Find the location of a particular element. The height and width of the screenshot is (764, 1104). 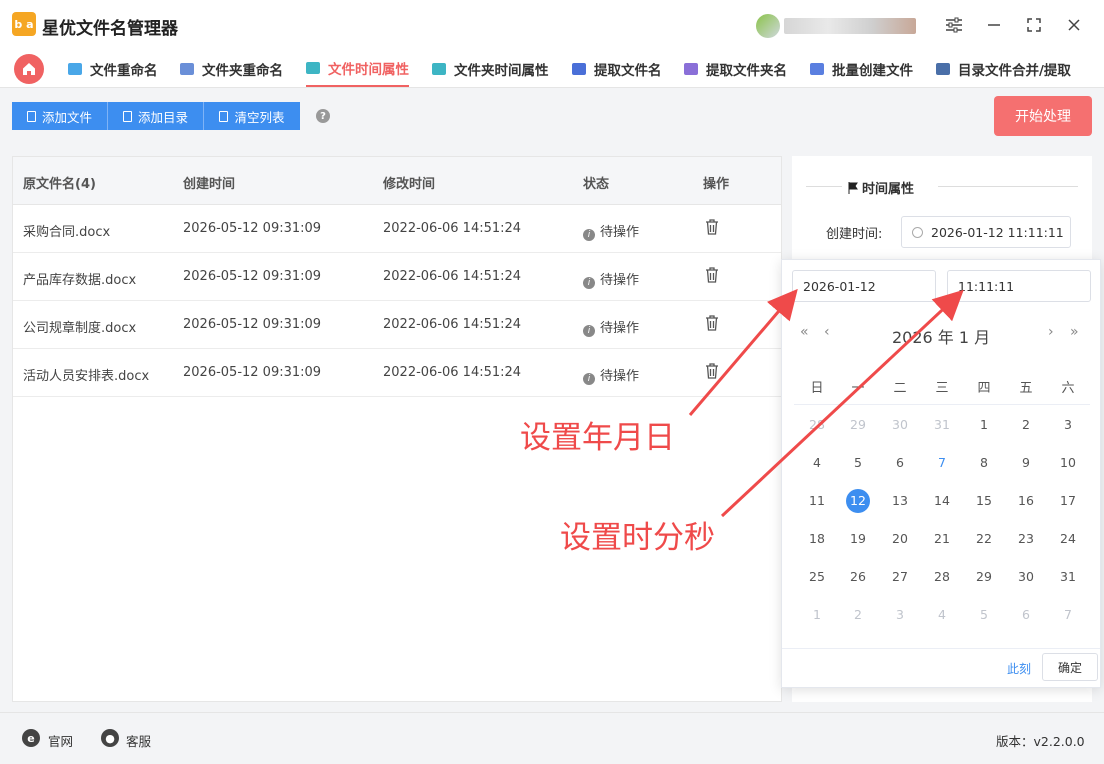

tab-batch-create-files: 批量创建文件 is located at coordinates (861, 68).